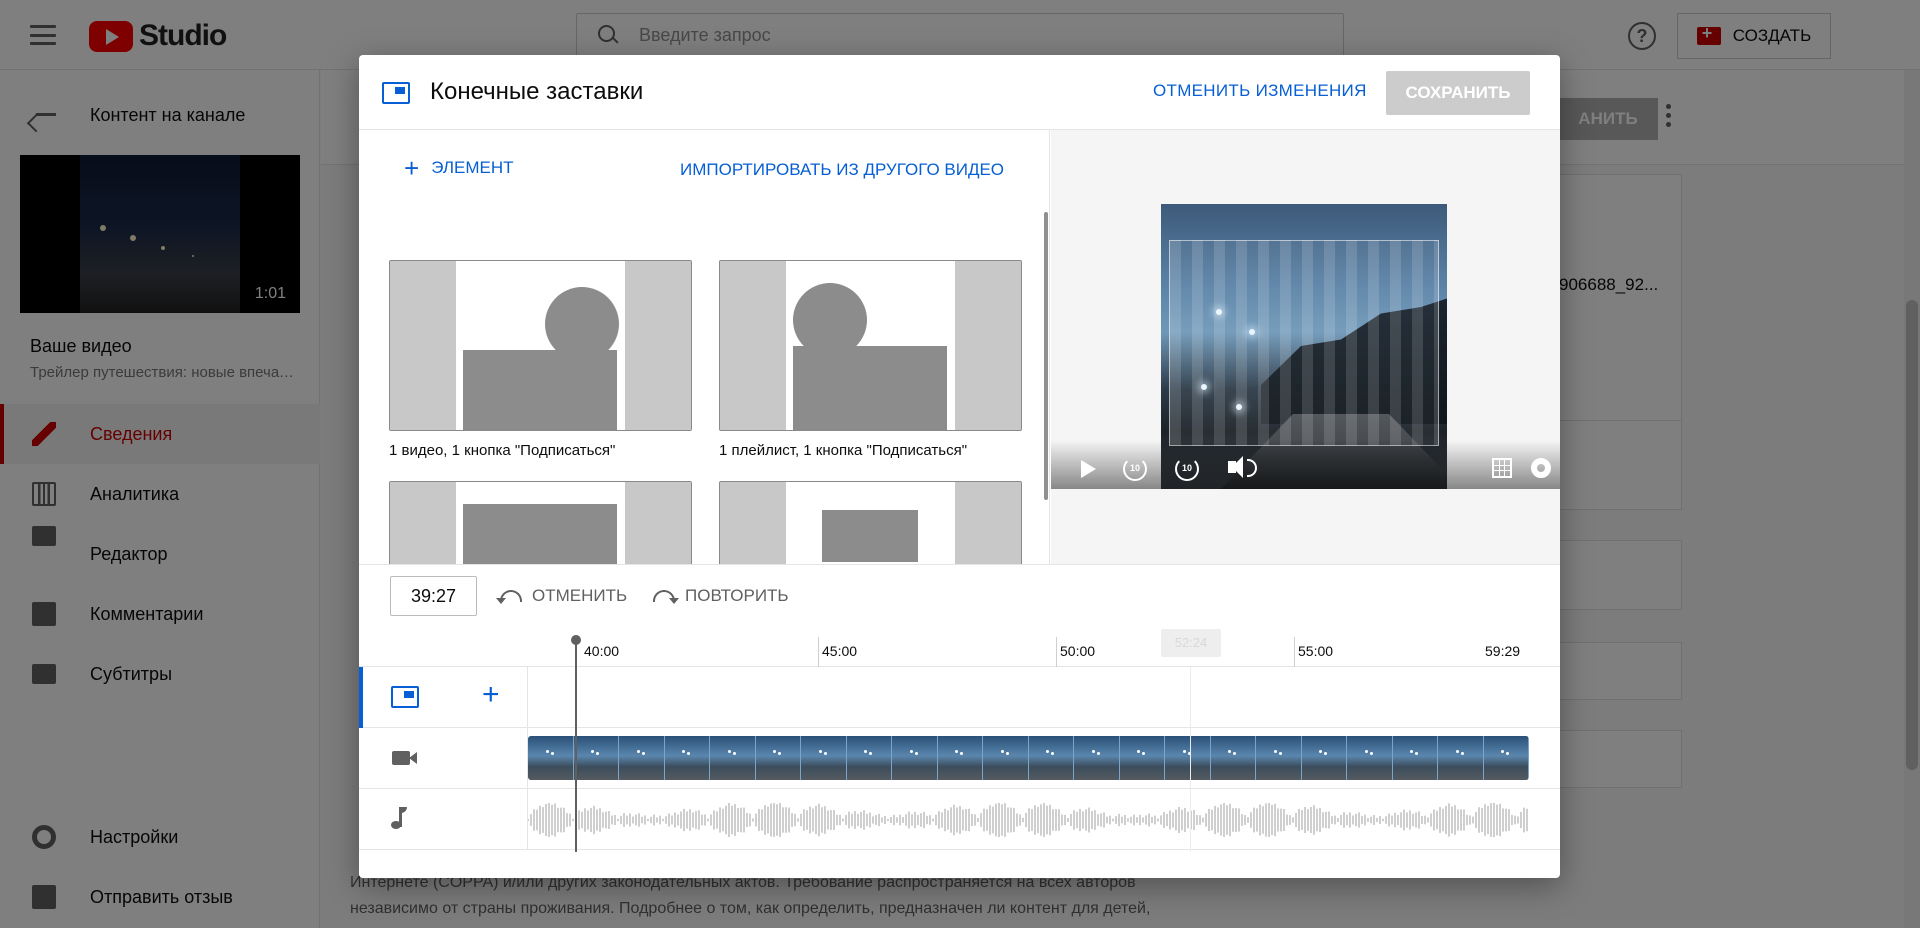 Image resolution: width=1920 pixels, height=928 pixels. I want to click on templates-scrollbar, so click(1046, 356).